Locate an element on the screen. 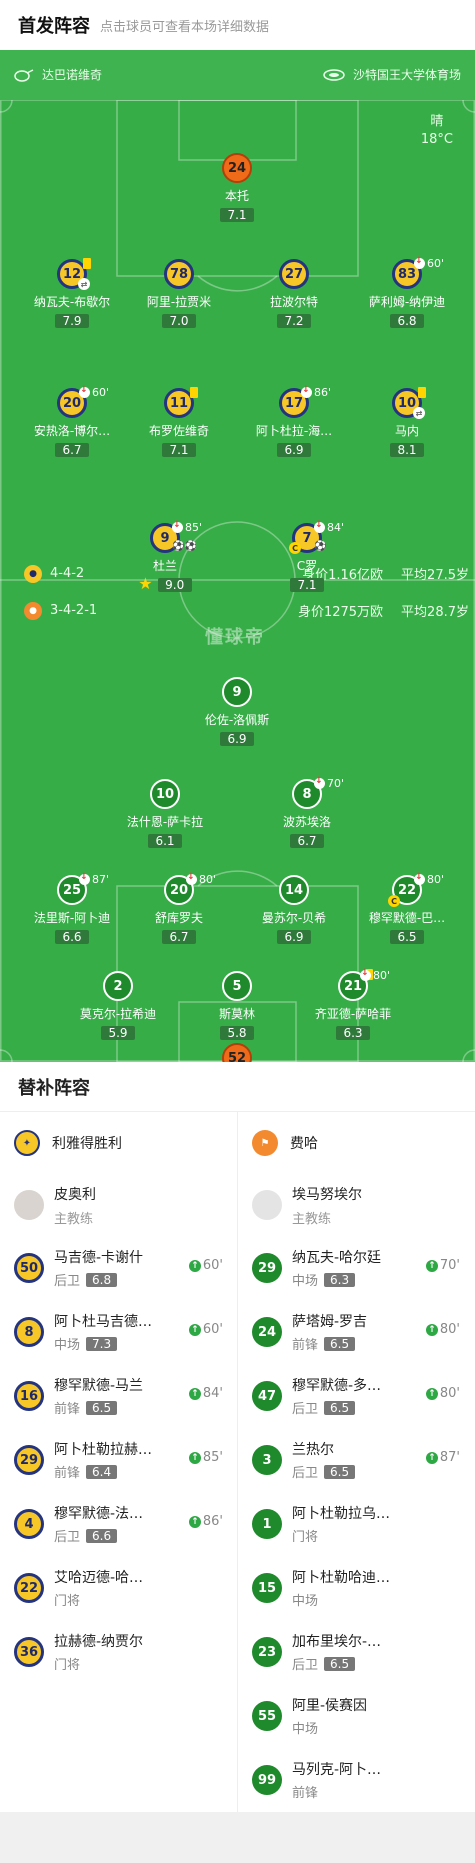 This screenshot has width=475, height=1863. sub-off: 87' is located at coordinates (94, 879).